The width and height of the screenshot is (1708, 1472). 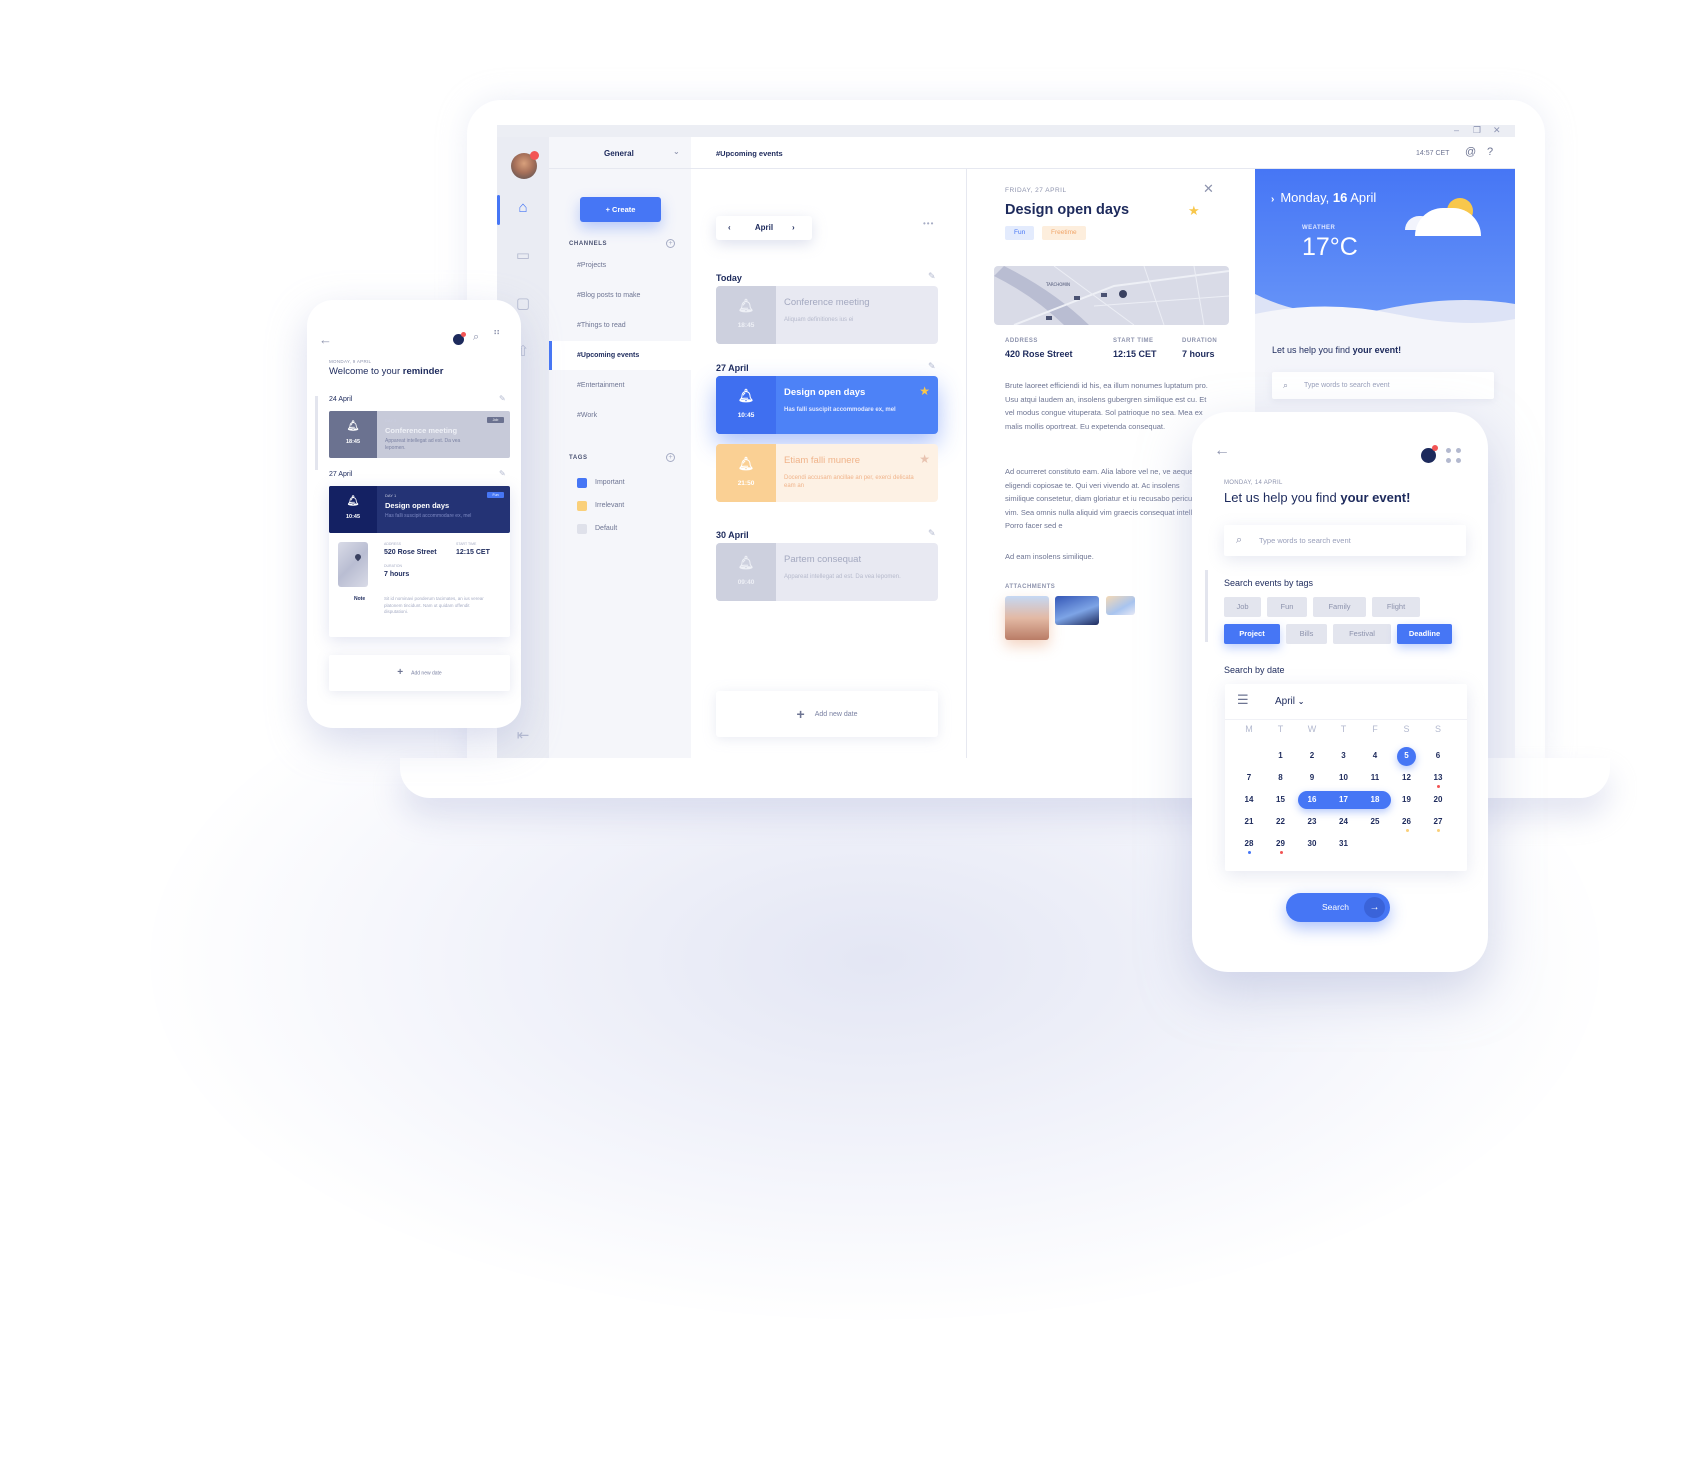 I want to click on workspace-selector: General ⌄, so click(x=620, y=153).